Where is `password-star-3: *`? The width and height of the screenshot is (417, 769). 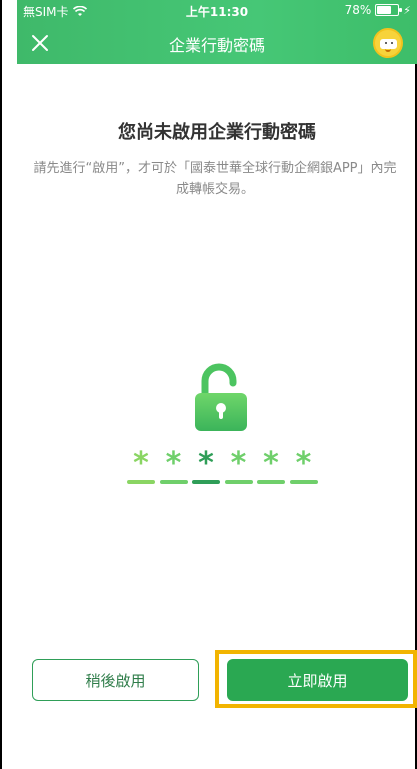 password-star-3: * is located at coordinates (206, 468).